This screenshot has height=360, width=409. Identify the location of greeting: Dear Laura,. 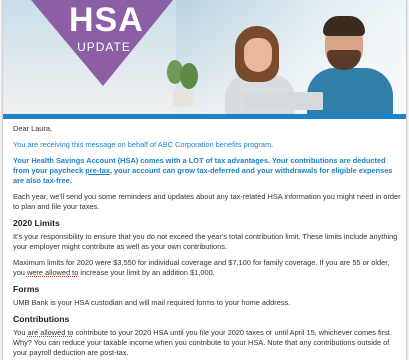
(33, 128).